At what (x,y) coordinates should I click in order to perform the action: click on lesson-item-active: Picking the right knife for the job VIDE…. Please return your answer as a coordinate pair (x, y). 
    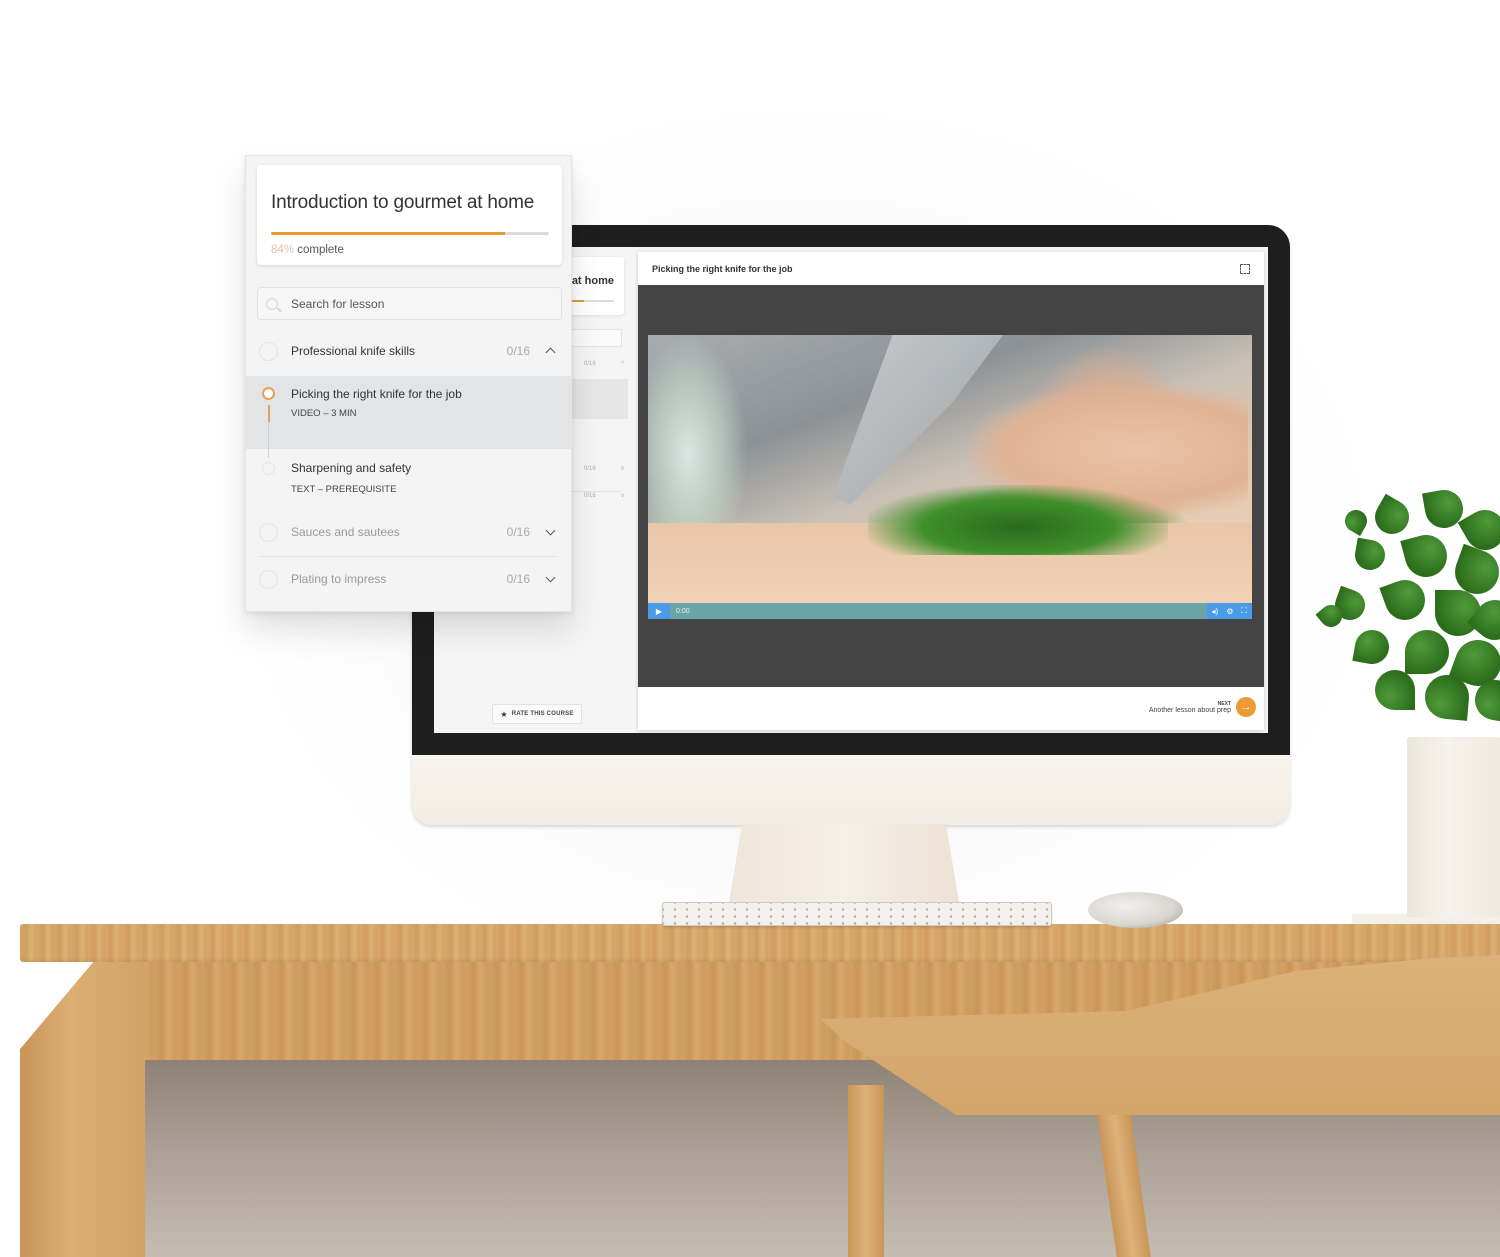
    Looking at the image, I should click on (408, 412).